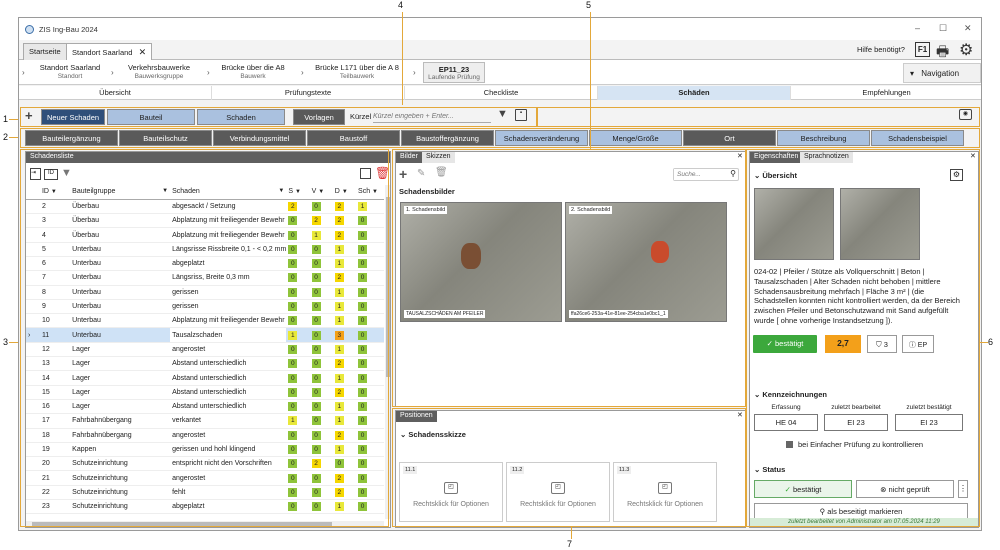 Image resolution: width=1000 pixels, height=550 pixels. What do you see at coordinates (278, 117) in the screenshot?
I see `highlight-frame-toolbar1` at bounding box center [278, 117].